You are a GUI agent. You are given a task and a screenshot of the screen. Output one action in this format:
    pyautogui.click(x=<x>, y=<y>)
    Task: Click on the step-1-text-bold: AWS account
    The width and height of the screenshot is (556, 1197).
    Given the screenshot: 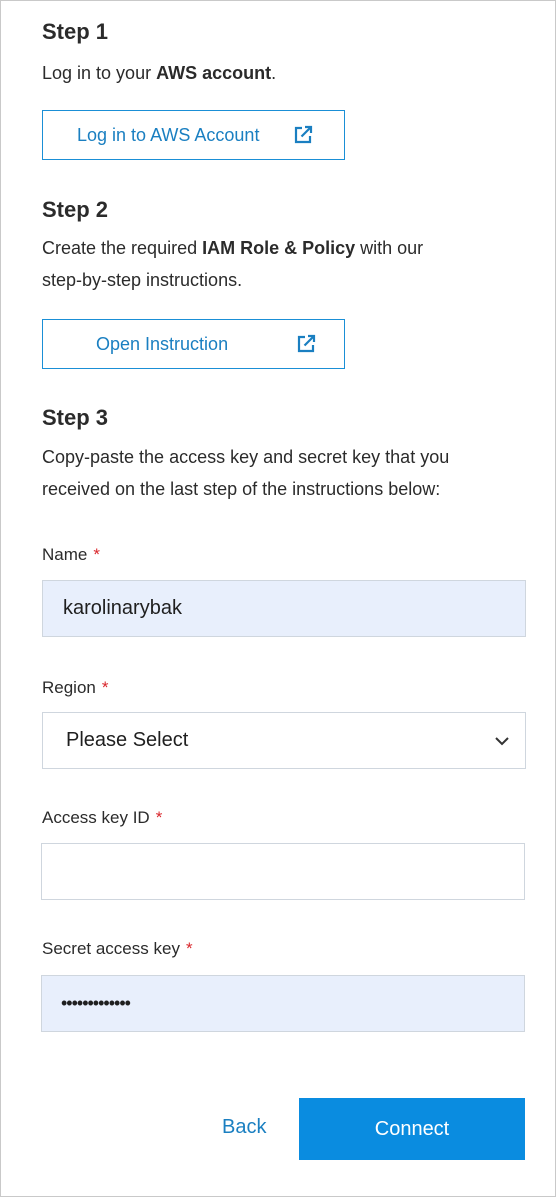 What is the action you would take?
    pyautogui.click(x=214, y=73)
    